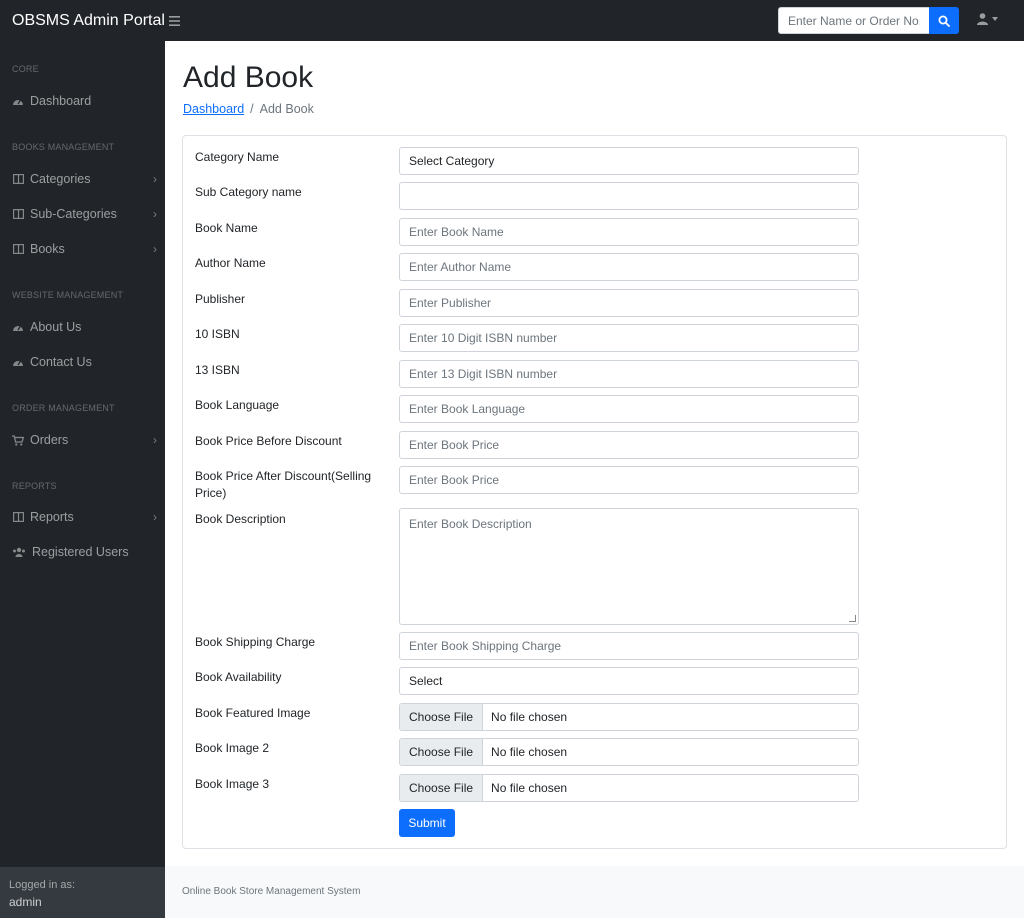 Image resolution: width=1024 pixels, height=918 pixels. I want to click on image2-label: Book Image 2, so click(232, 748).